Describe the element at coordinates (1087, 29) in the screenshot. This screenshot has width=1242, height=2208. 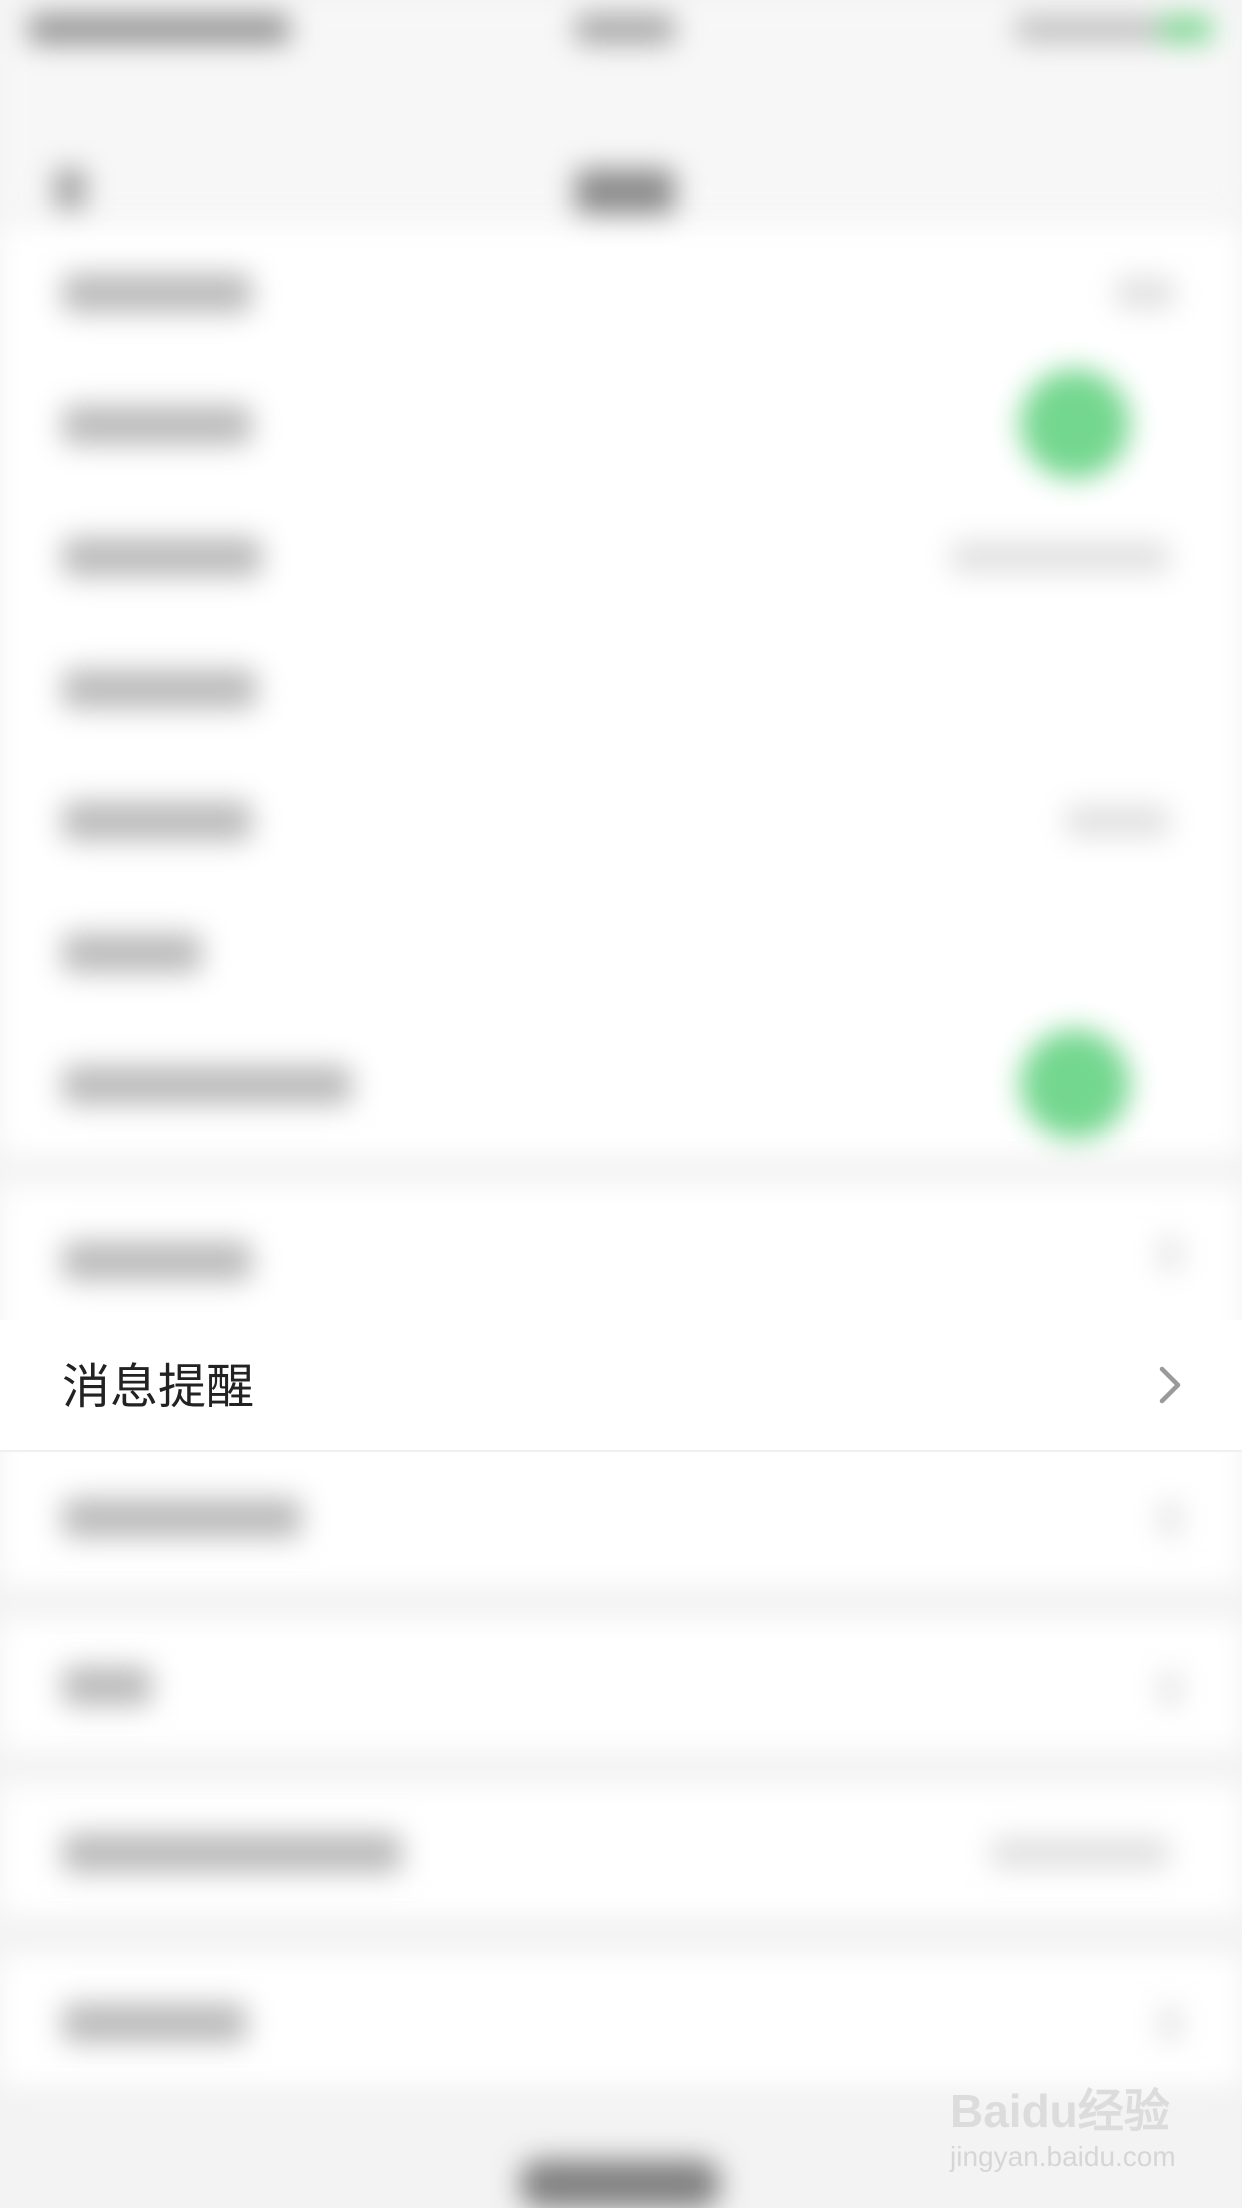
I see `signal-indicator` at that location.